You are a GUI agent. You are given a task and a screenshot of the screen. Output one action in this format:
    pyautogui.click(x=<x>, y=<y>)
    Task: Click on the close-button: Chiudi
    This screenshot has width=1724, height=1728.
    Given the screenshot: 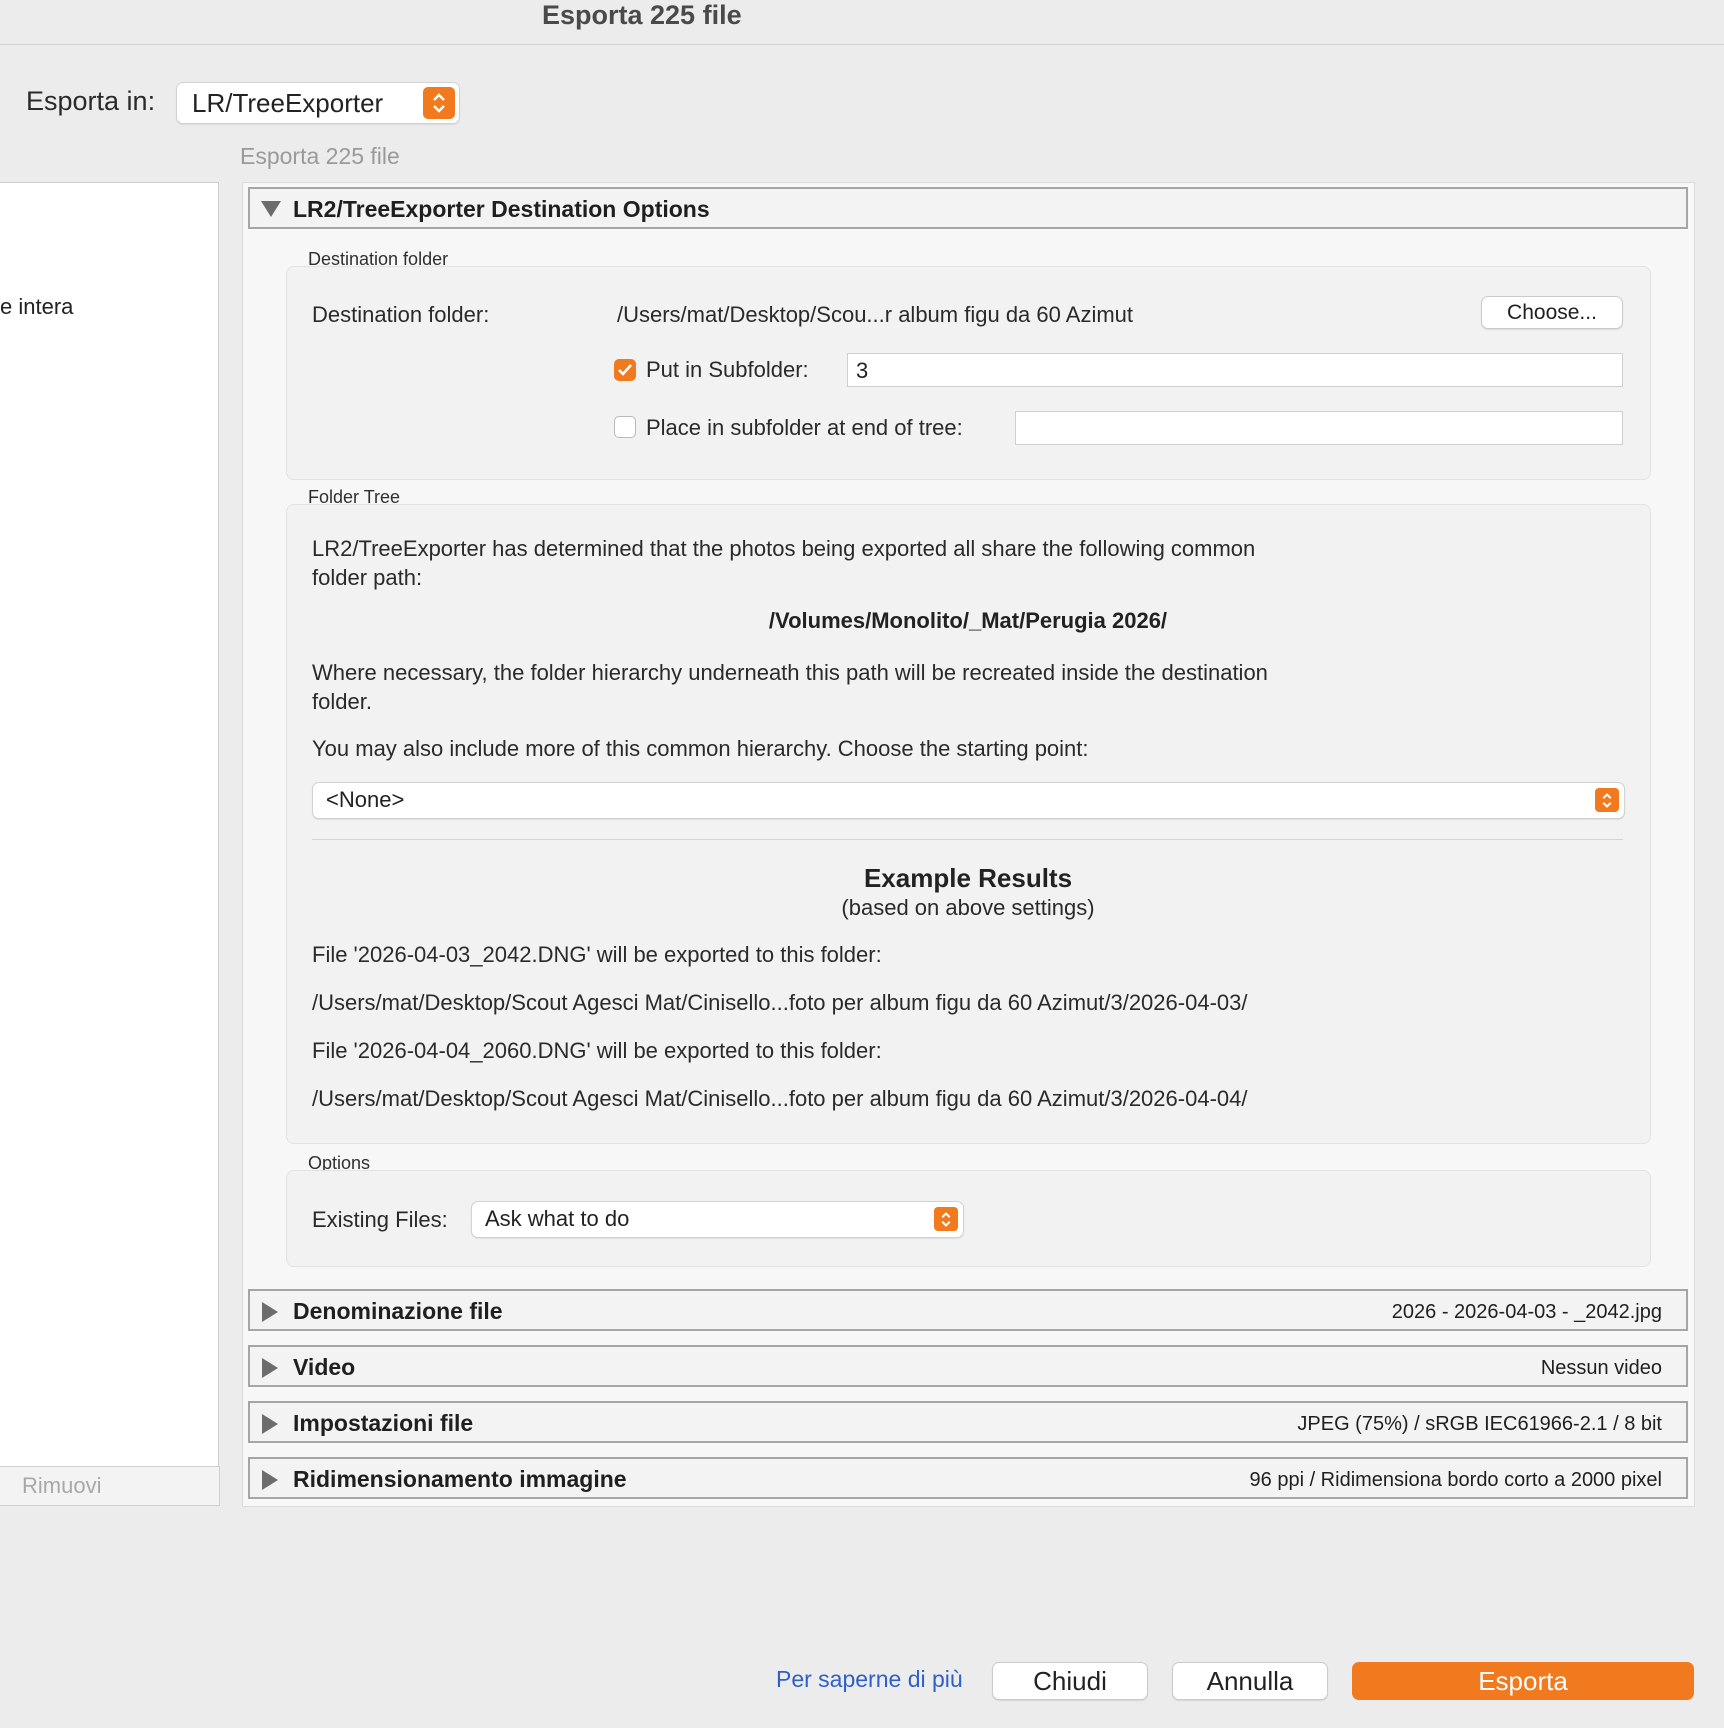 What is the action you would take?
    pyautogui.click(x=1070, y=1681)
    